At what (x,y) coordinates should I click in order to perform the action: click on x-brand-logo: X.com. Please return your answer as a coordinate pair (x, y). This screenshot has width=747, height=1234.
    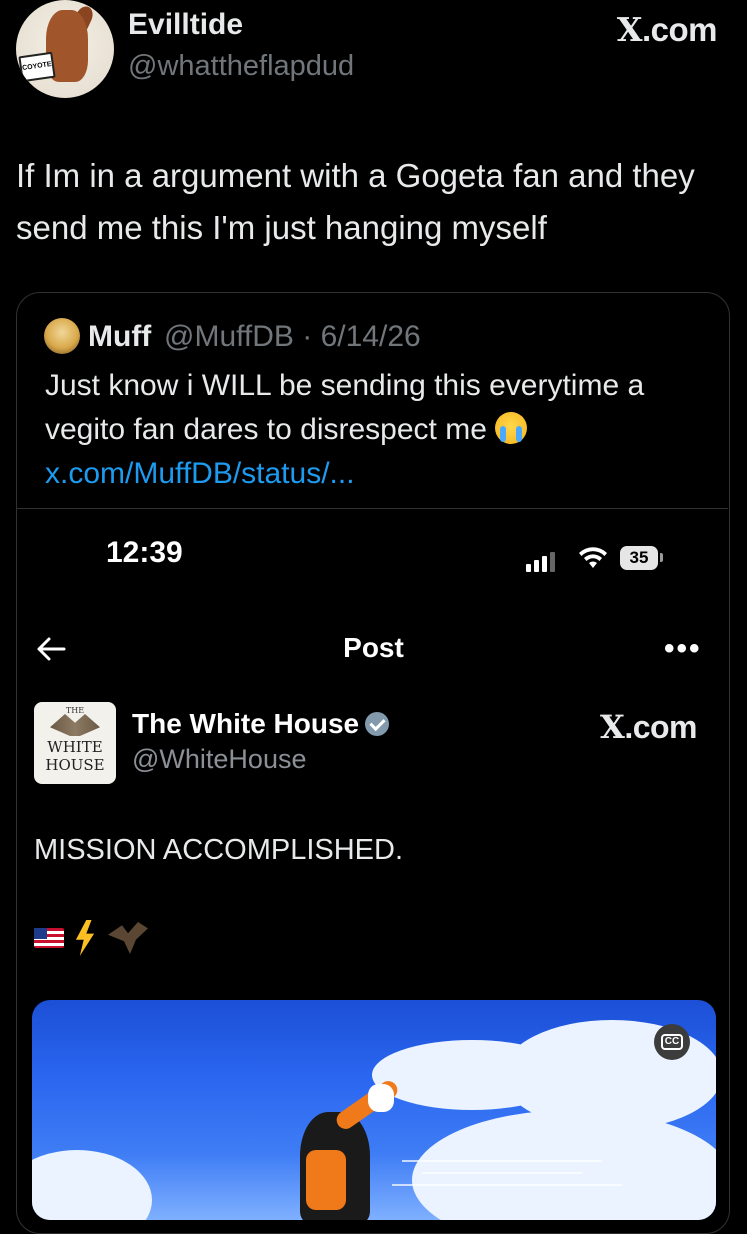
    Looking at the image, I should click on (667, 29).